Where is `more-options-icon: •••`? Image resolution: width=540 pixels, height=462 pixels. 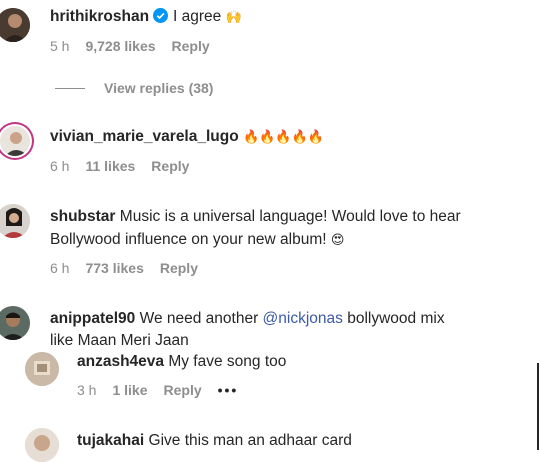
more-options-icon: ••• is located at coordinates (228, 390).